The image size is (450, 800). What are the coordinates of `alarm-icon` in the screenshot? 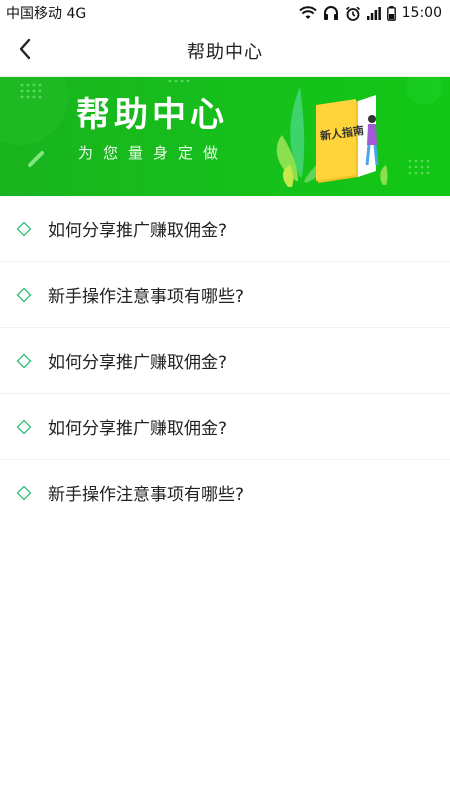 It's located at (353, 13).